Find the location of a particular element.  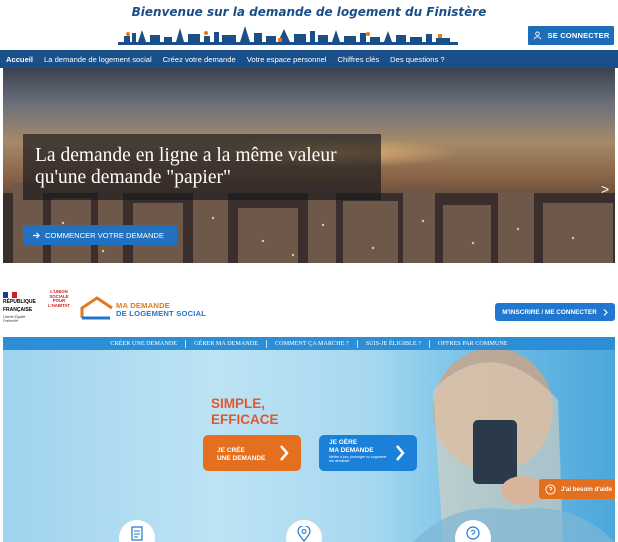

gov-logo-line2: FRANÇAISE is located at coordinates (18, 309).